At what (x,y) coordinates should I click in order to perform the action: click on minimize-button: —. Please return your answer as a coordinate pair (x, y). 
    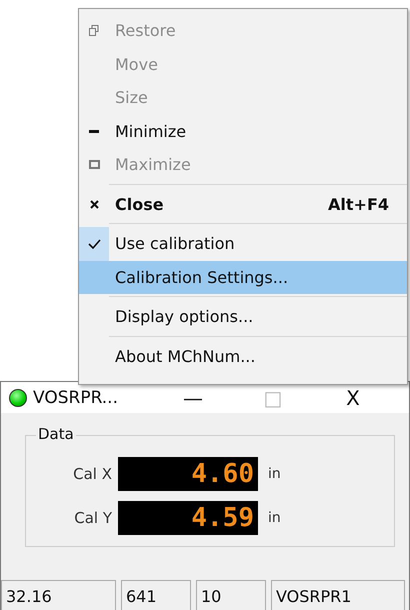
    Looking at the image, I should click on (193, 398).